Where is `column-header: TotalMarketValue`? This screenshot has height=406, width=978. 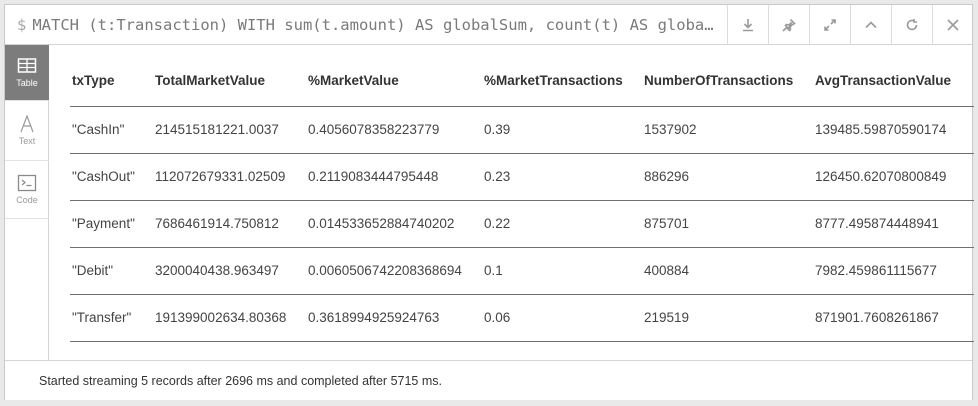
column-header: TotalMarketValue is located at coordinates (229, 81).